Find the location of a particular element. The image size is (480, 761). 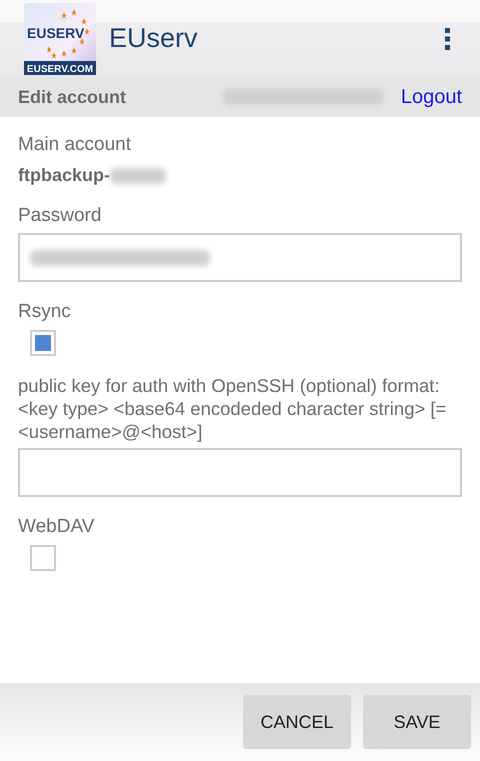

logout-link: Logout is located at coordinates (431, 97).